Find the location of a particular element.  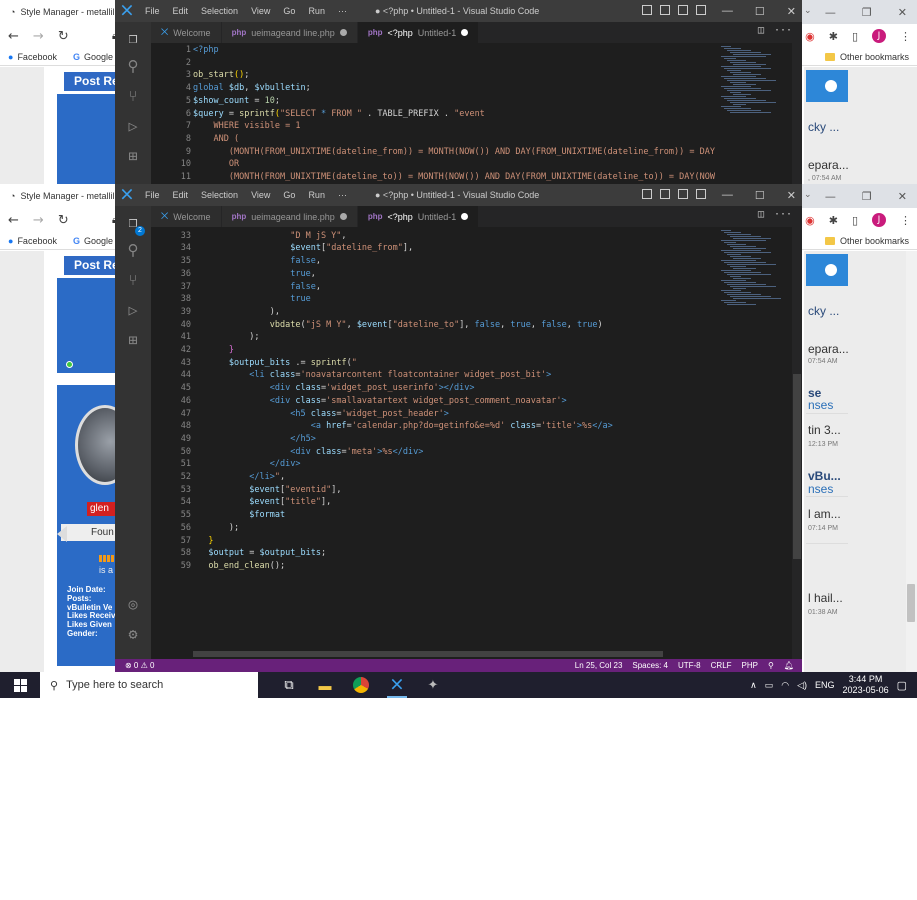

language-mode: PHP is located at coordinates (750, 665).